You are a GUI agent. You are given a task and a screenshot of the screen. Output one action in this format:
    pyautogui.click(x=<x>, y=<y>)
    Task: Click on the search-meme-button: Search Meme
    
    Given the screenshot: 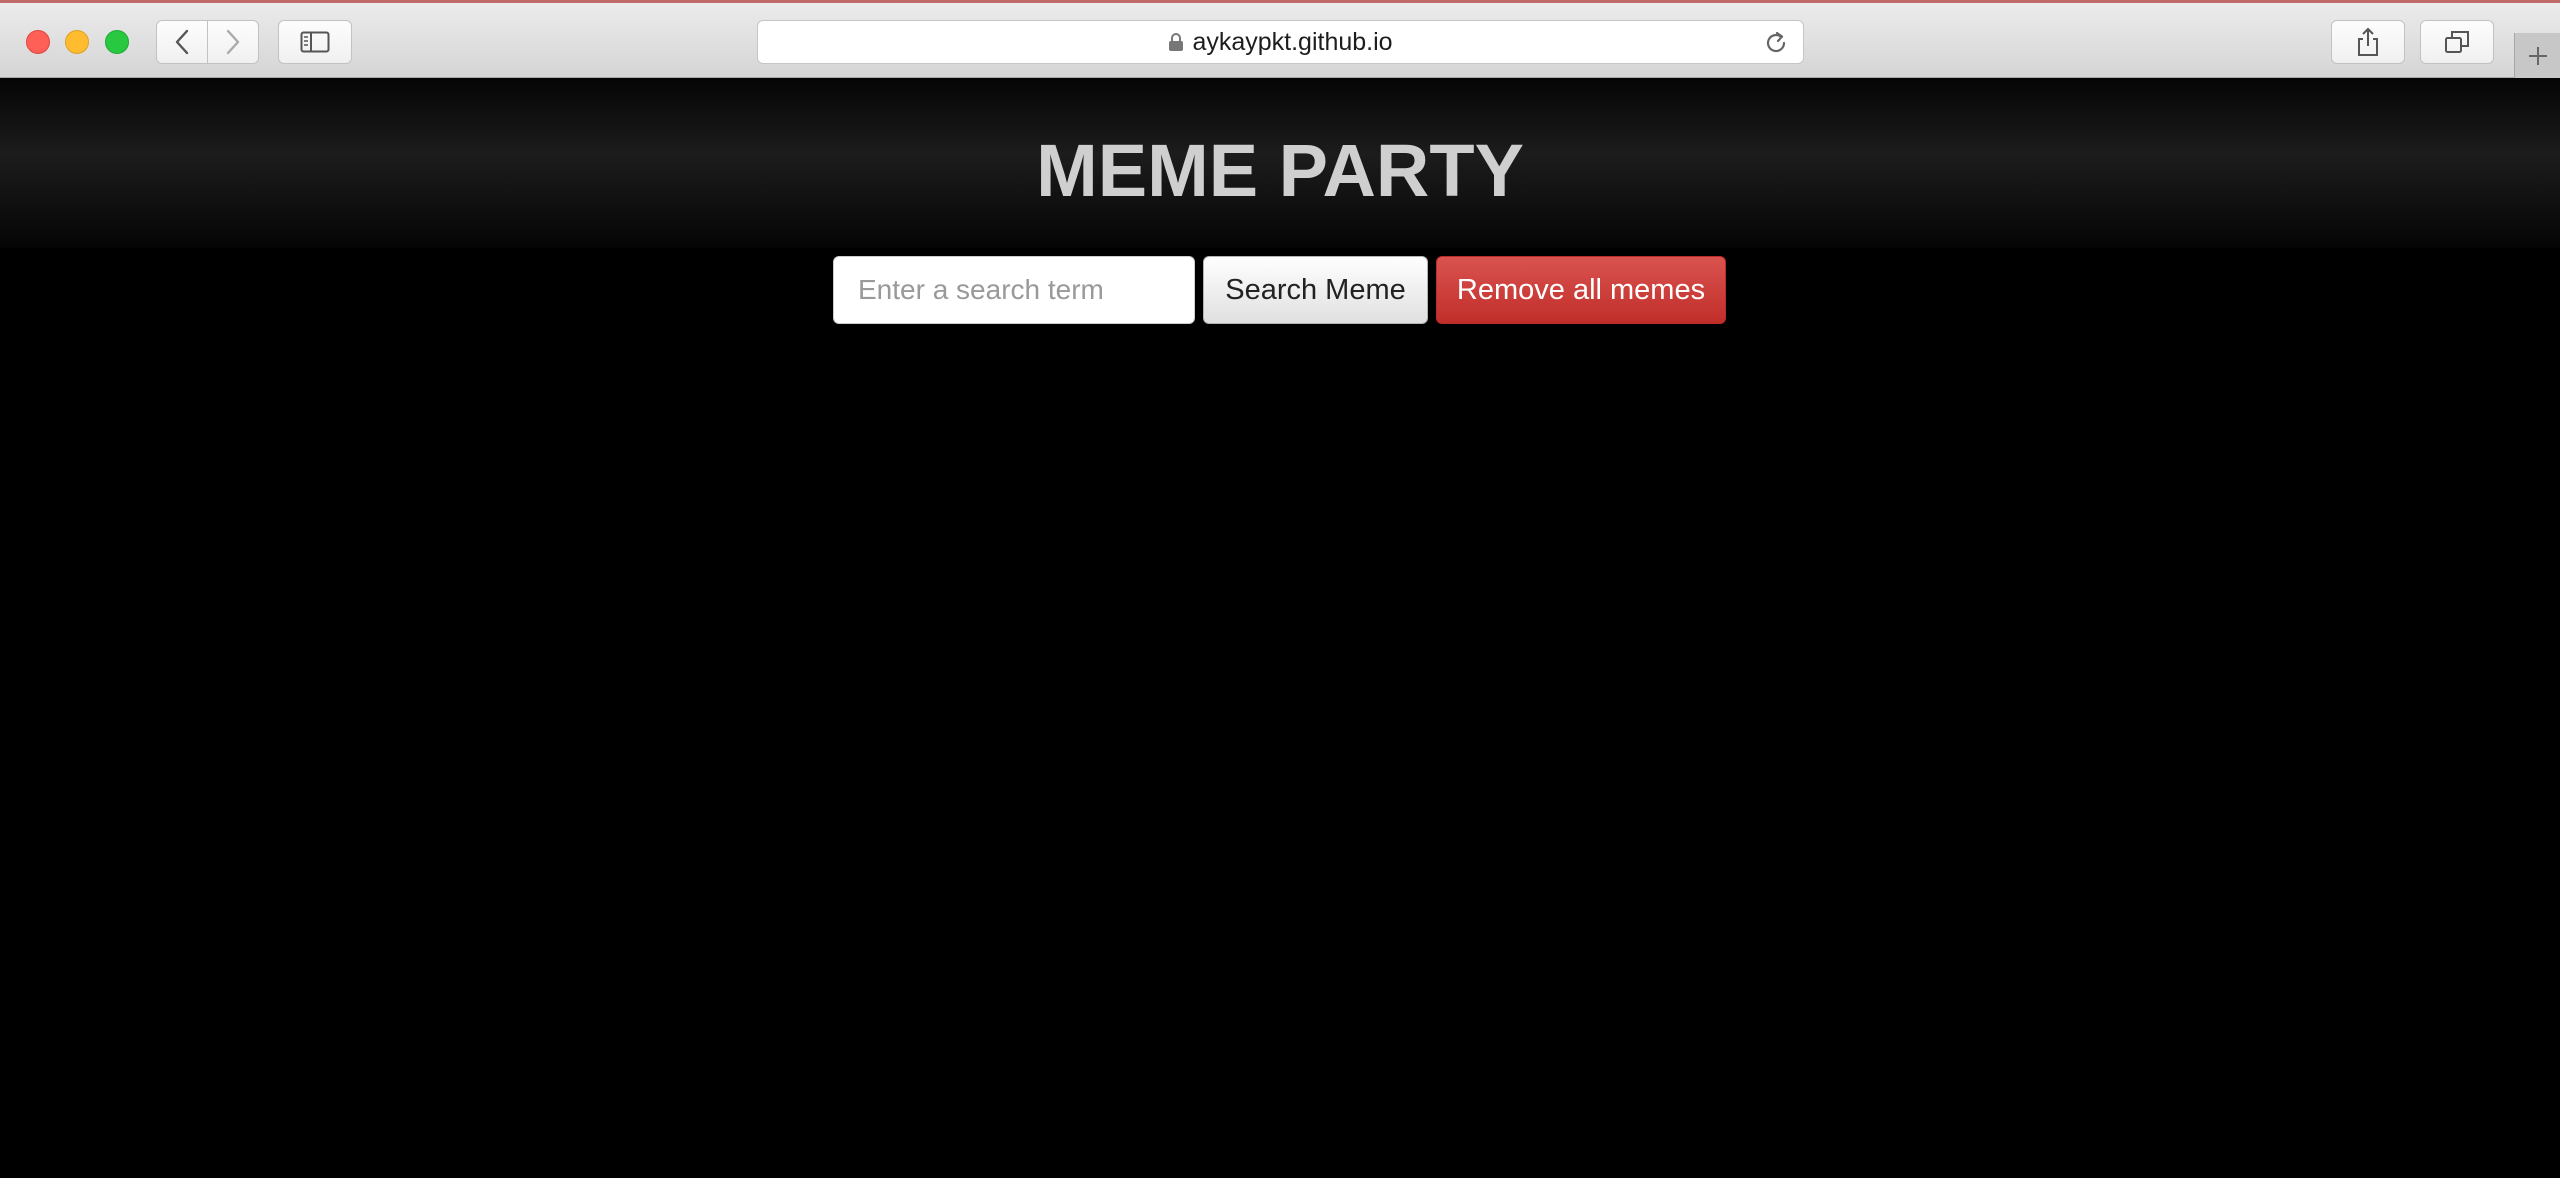 What is the action you would take?
    pyautogui.click(x=1315, y=290)
    